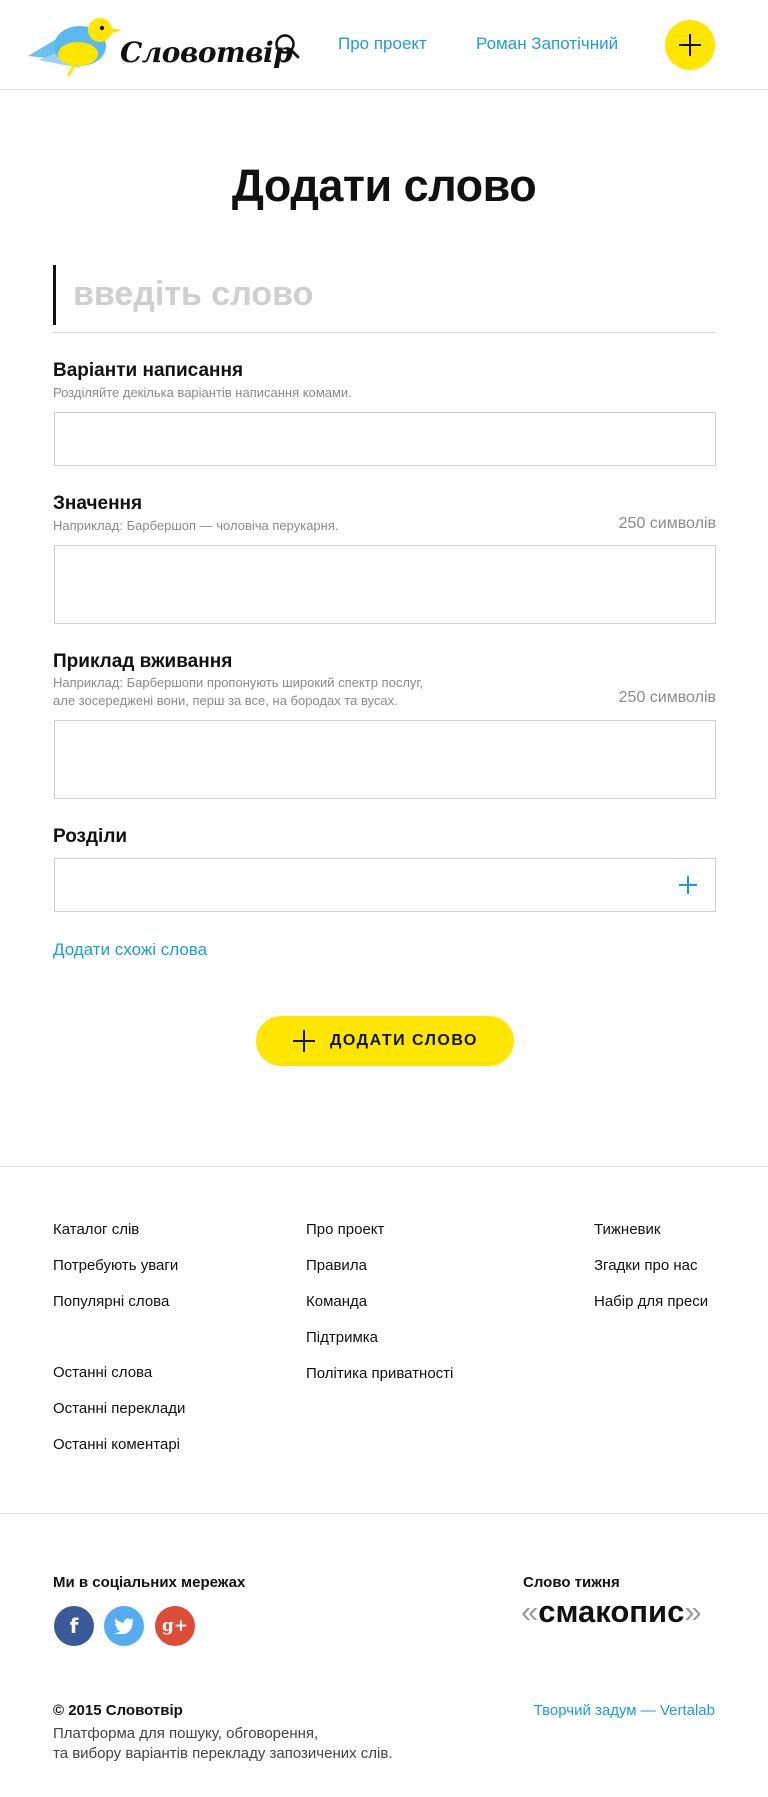 Image resolution: width=768 pixels, height=1797 pixels. I want to click on close-quote: », so click(693, 1611).